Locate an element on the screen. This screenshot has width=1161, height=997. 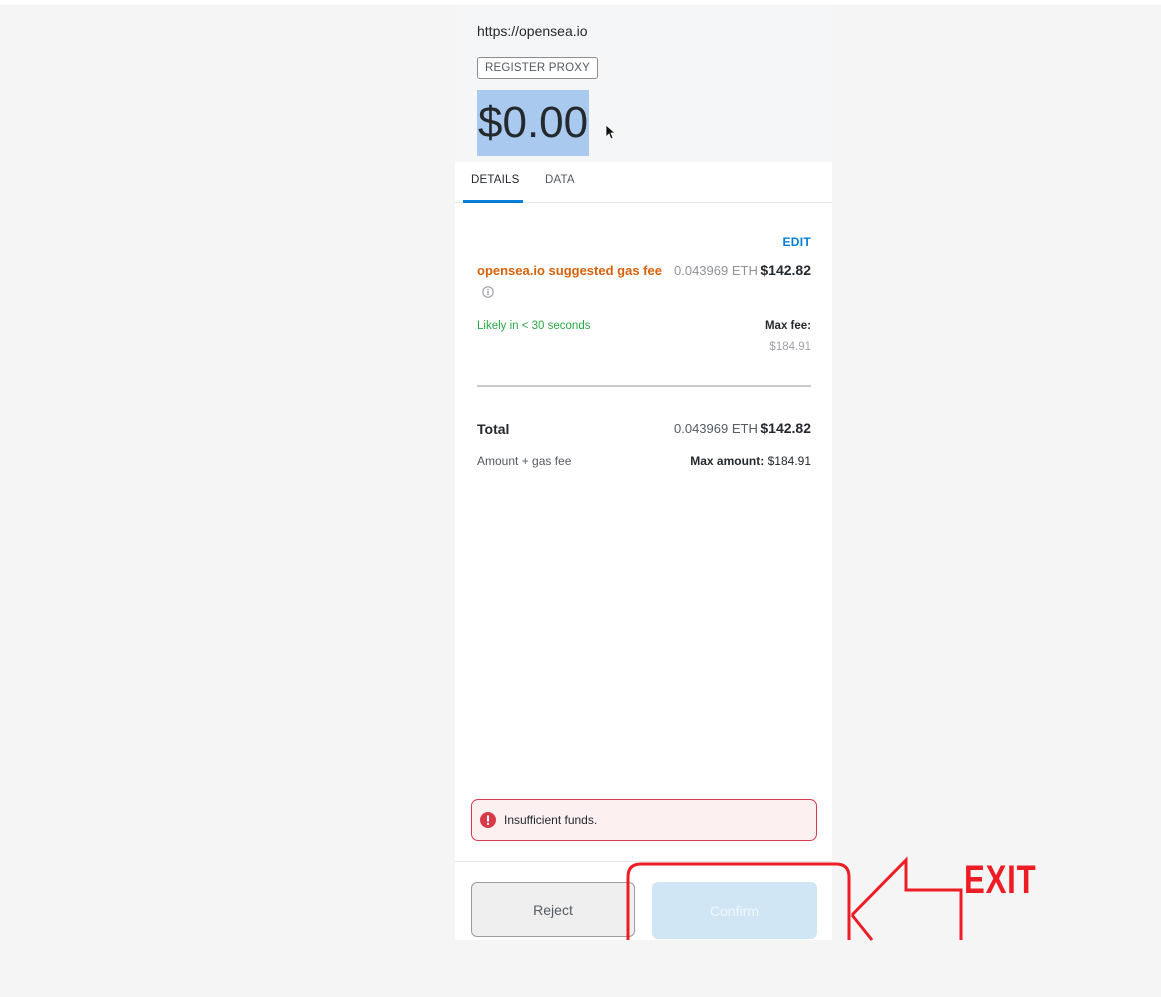
tab-data: DATA is located at coordinates (560, 180).